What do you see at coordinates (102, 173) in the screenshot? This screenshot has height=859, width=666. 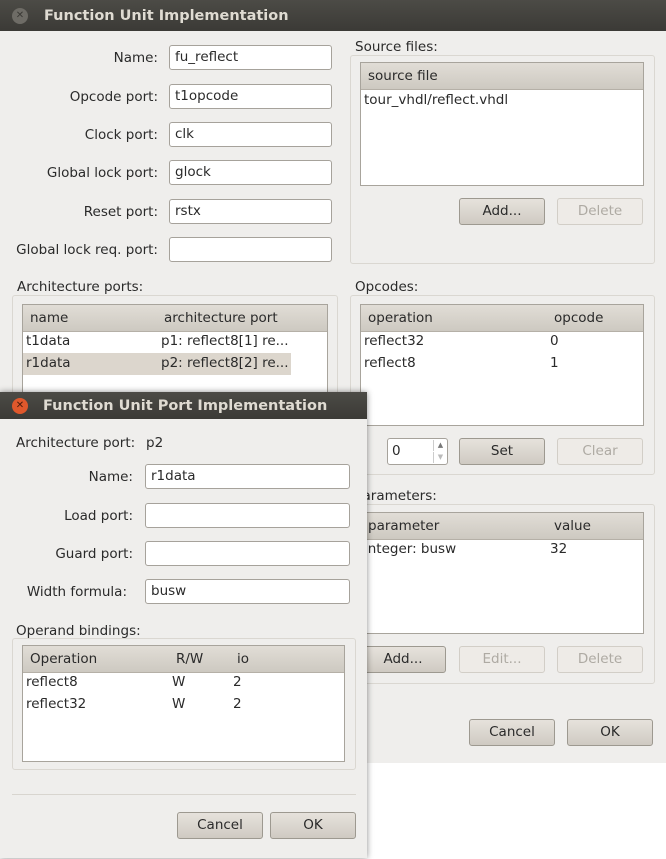 I see `global-lock-port-label: Global lock port:` at bounding box center [102, 173].